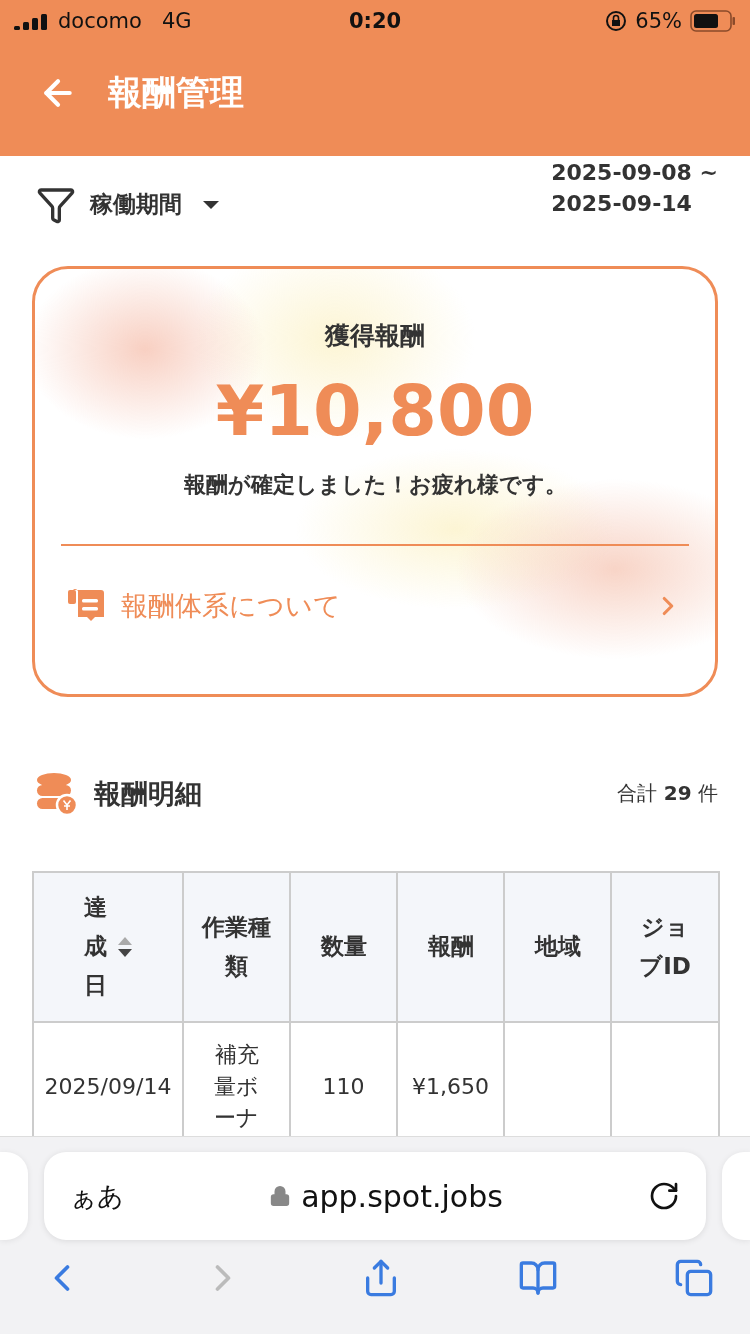 This screenshot has width=750, height=1334. I want to click on url-text: app.spot.jobs, so click(402, 1196).